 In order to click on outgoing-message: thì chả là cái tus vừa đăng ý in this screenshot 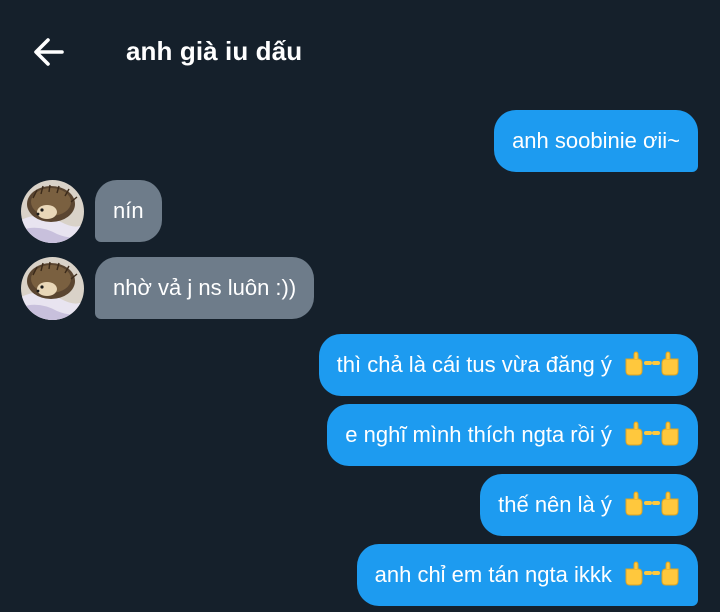, I will do `click(508, 365)`.